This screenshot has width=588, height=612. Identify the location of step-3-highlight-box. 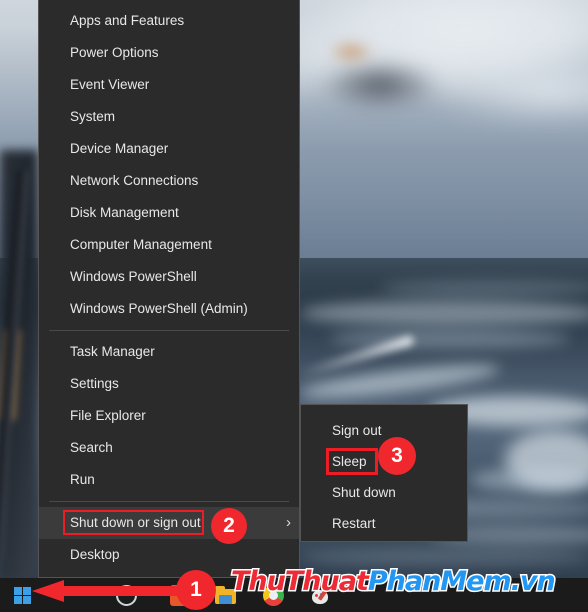
(352, 461).